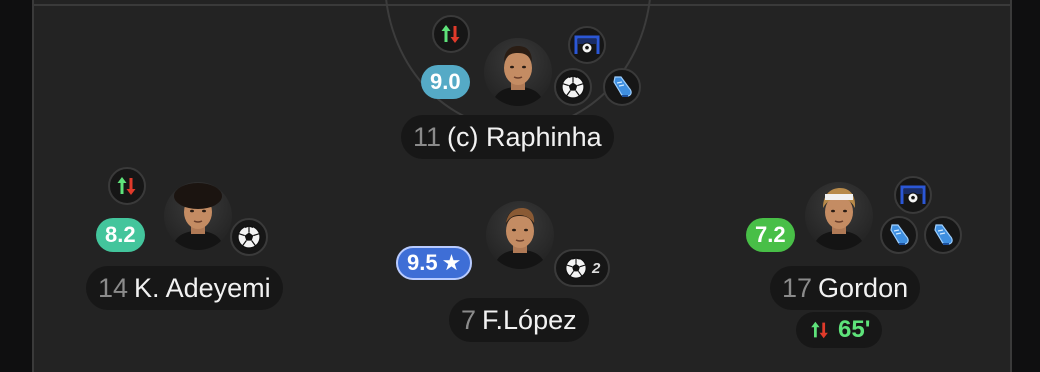 The width and height of the screenshot is (1040, 372). Describe the element at coordinates (854, 329) in the screenshot. I see `substitution-time: 65'` at that location.